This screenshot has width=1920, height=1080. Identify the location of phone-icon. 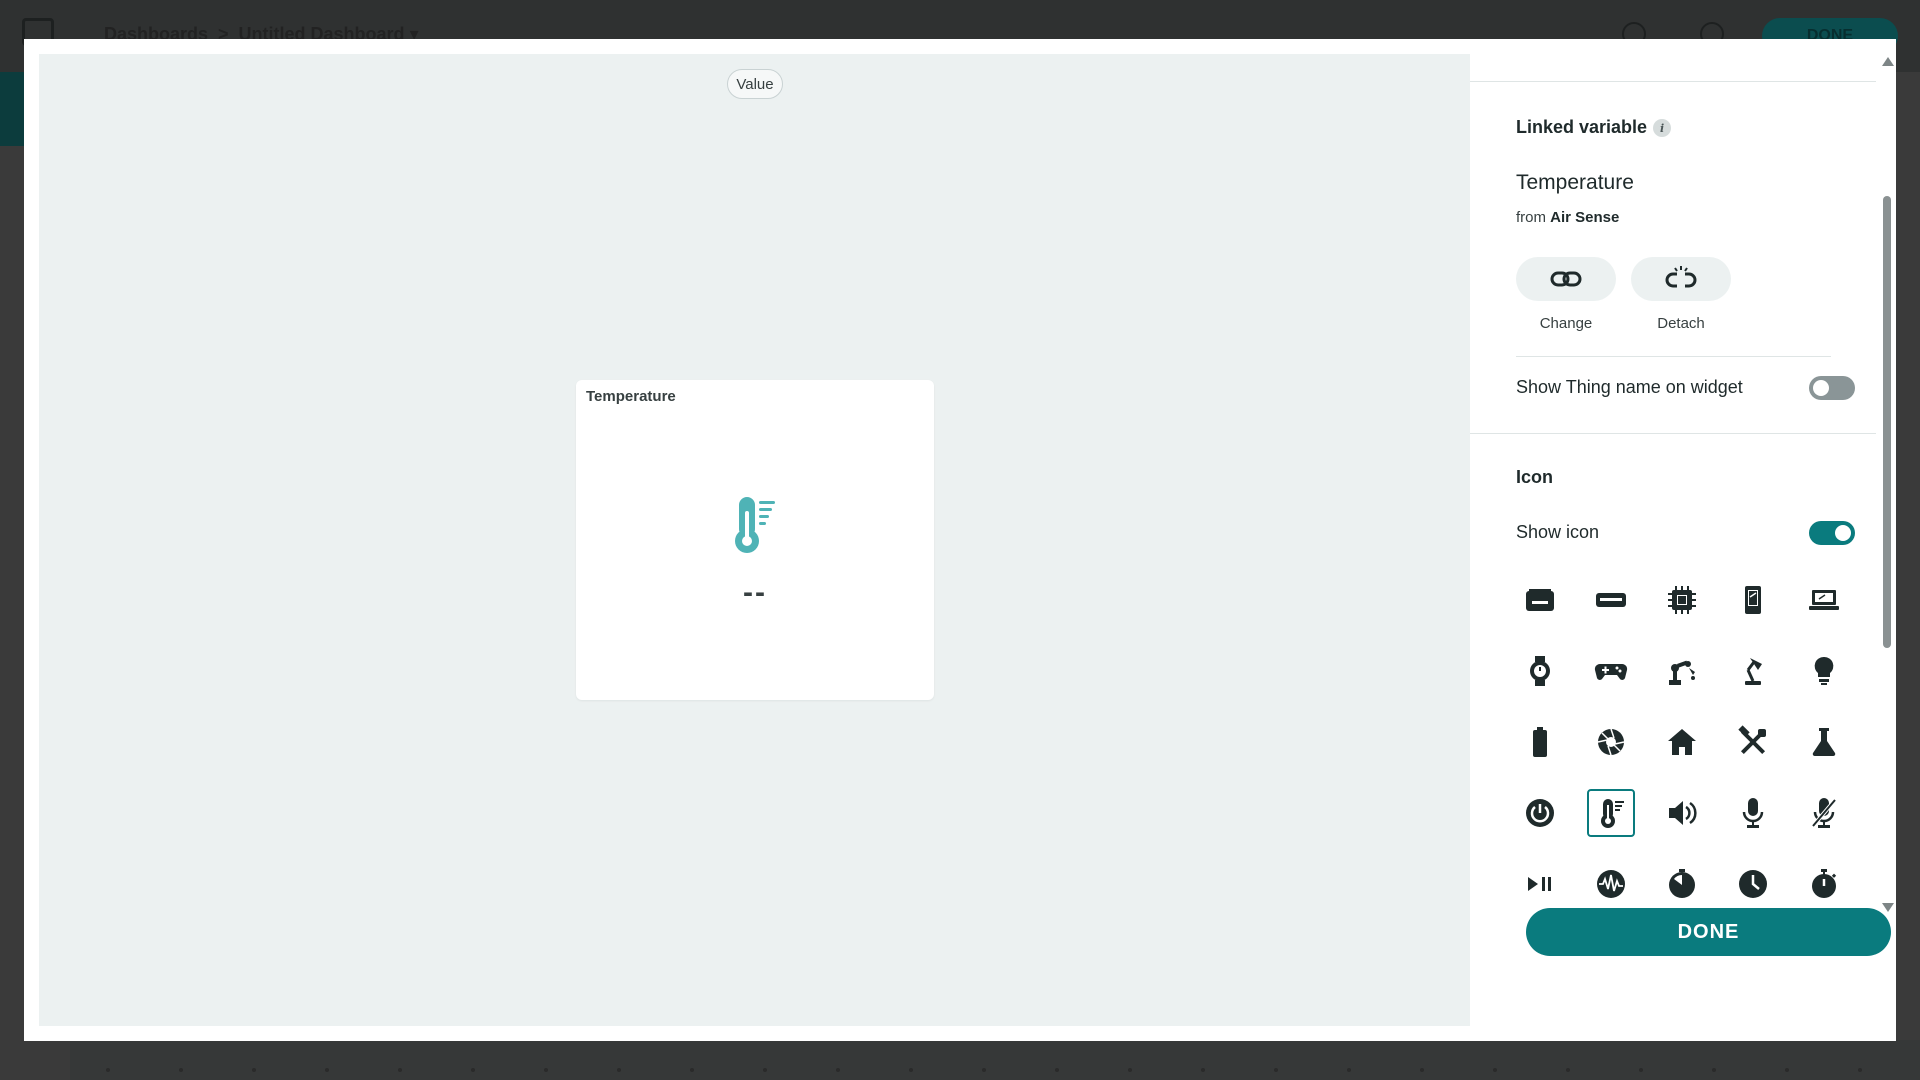
(1753, 600).